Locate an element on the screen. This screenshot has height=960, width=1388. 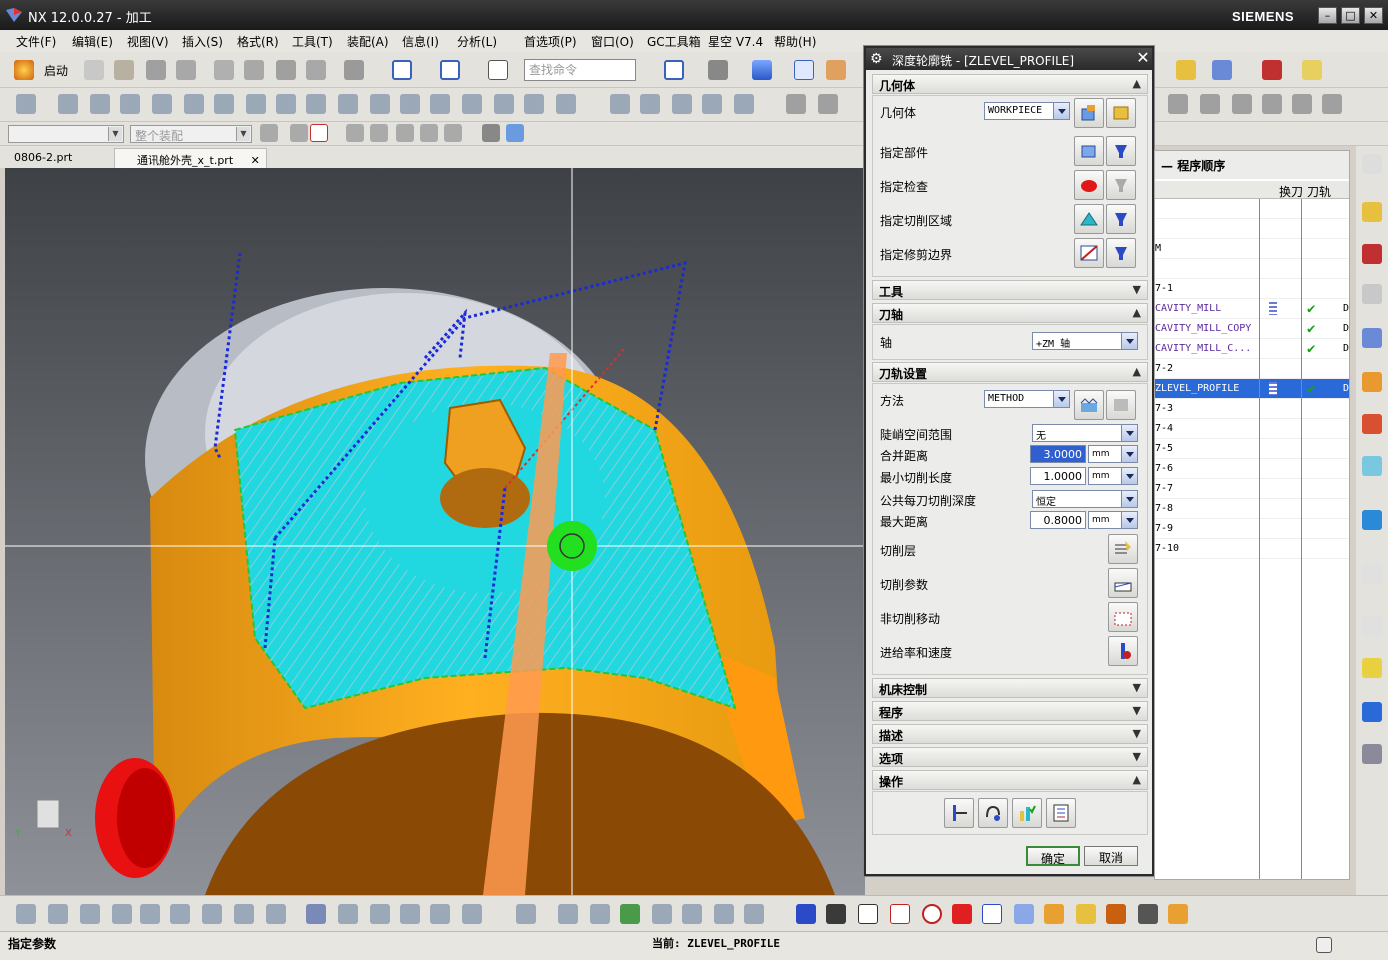
geometry-new-button is located at coordinates (1089, 113).